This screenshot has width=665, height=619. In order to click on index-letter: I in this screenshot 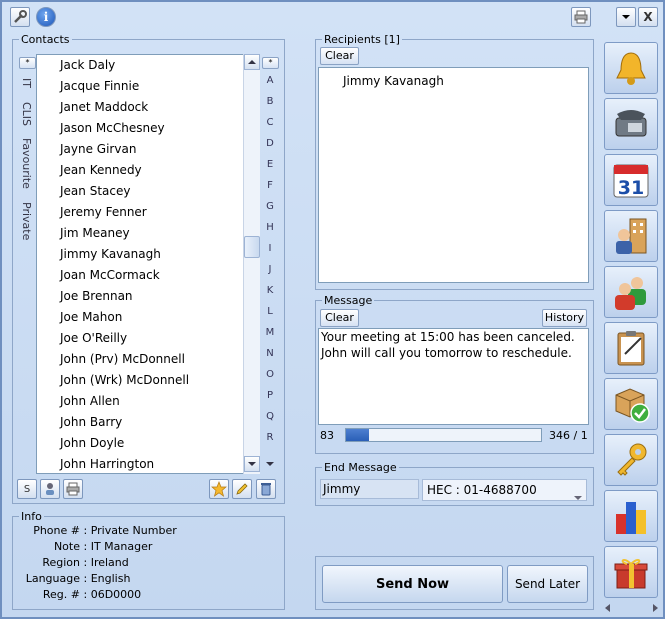, I will do `click(270, 248)`.